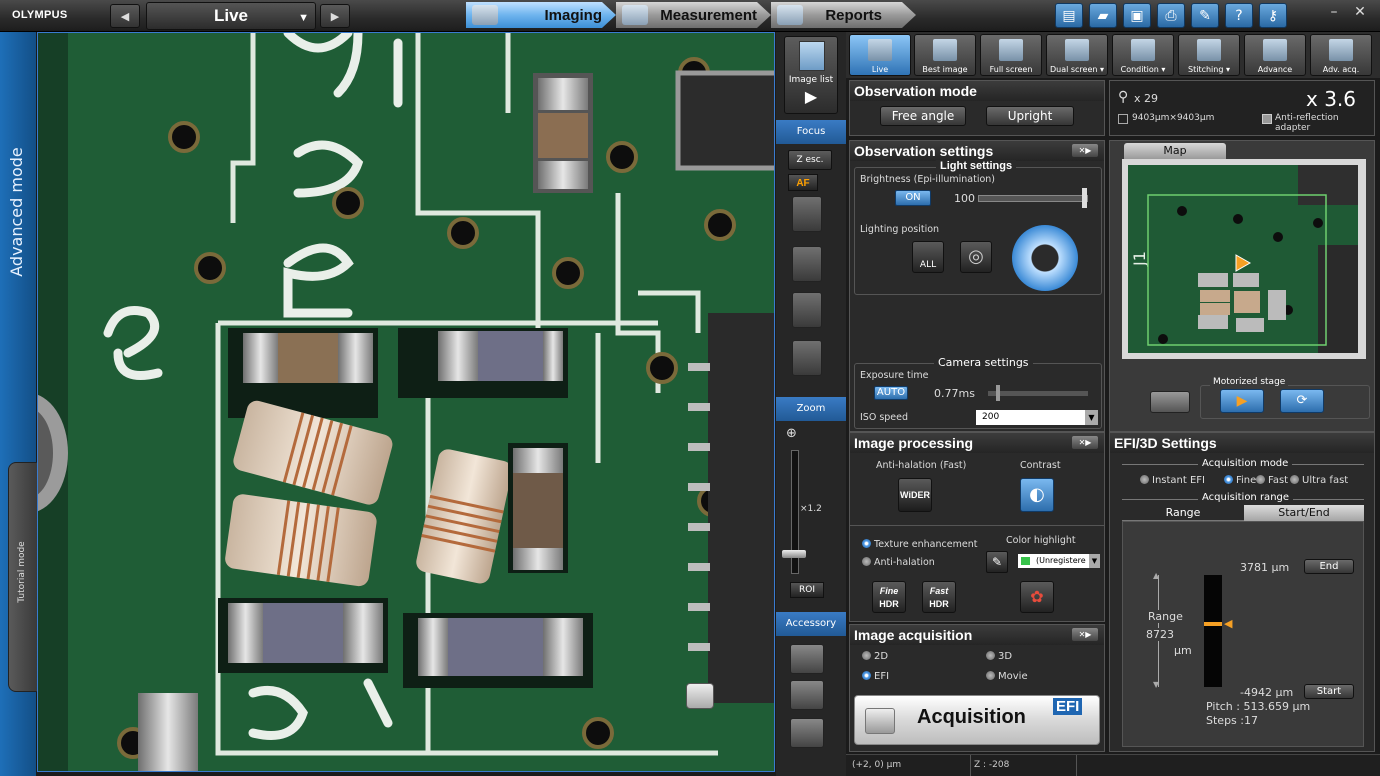 The height and width of the screenshot is (776, 1380). I want to click on wider-button: WiDER, so click(915, 495).